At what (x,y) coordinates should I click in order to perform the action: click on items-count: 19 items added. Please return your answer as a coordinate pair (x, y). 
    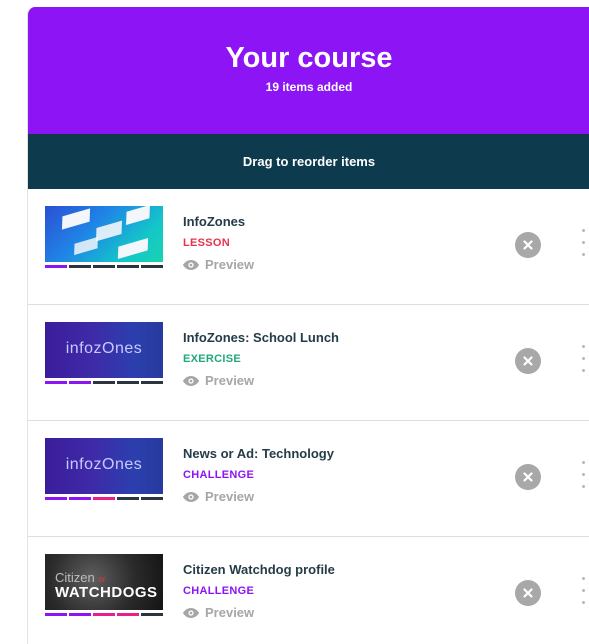
    Looking at the image, I should click on (309, 87).